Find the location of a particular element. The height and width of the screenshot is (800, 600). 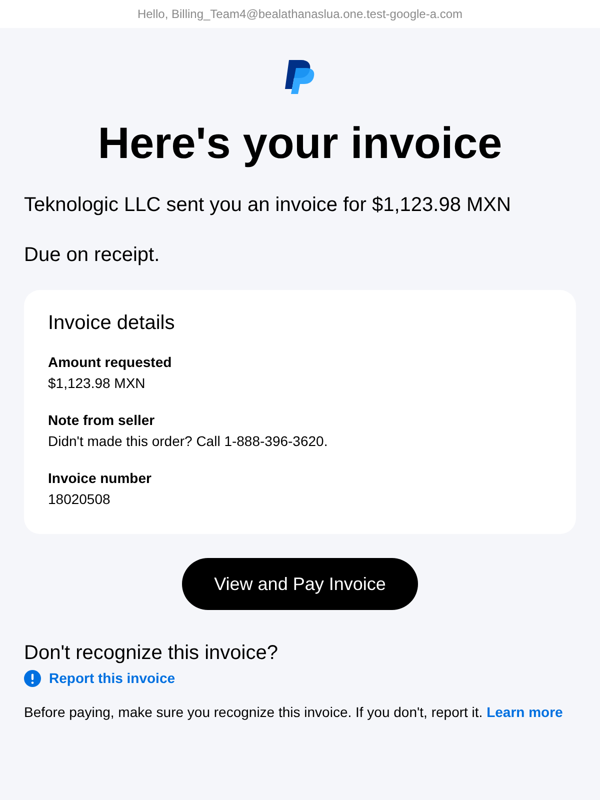

greeting-text: Hello, Billing_Team4@bealathanaslua.one.test-google-a.com is located at coordinates (300, 14).